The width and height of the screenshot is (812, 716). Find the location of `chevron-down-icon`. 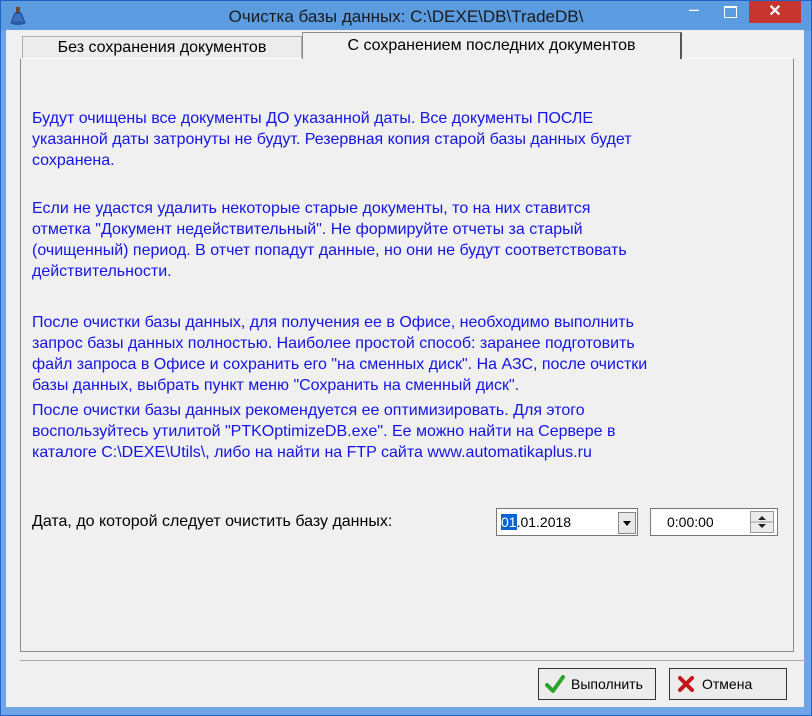

chevron-down-icon is located at coordinates (627, 523).